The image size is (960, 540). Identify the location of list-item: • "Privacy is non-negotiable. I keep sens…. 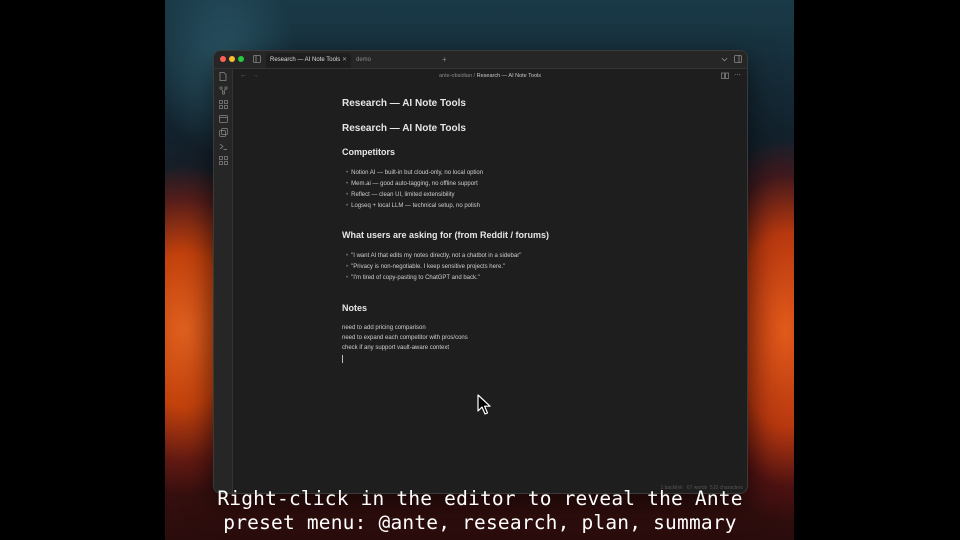
(425, 267).